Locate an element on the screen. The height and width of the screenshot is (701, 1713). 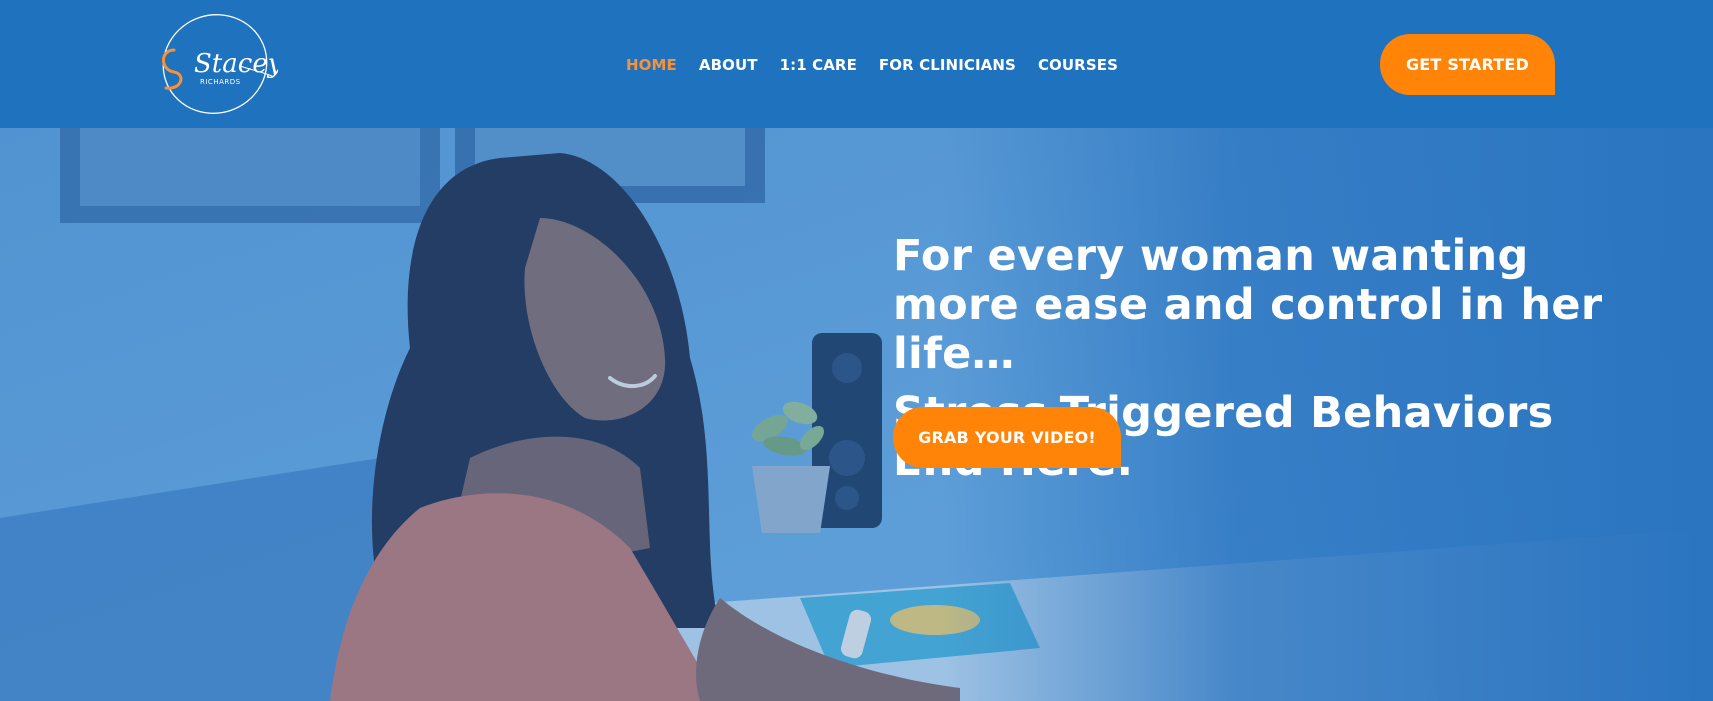
nav-item-courses: COURSES is located at coordinates (1078, 65).